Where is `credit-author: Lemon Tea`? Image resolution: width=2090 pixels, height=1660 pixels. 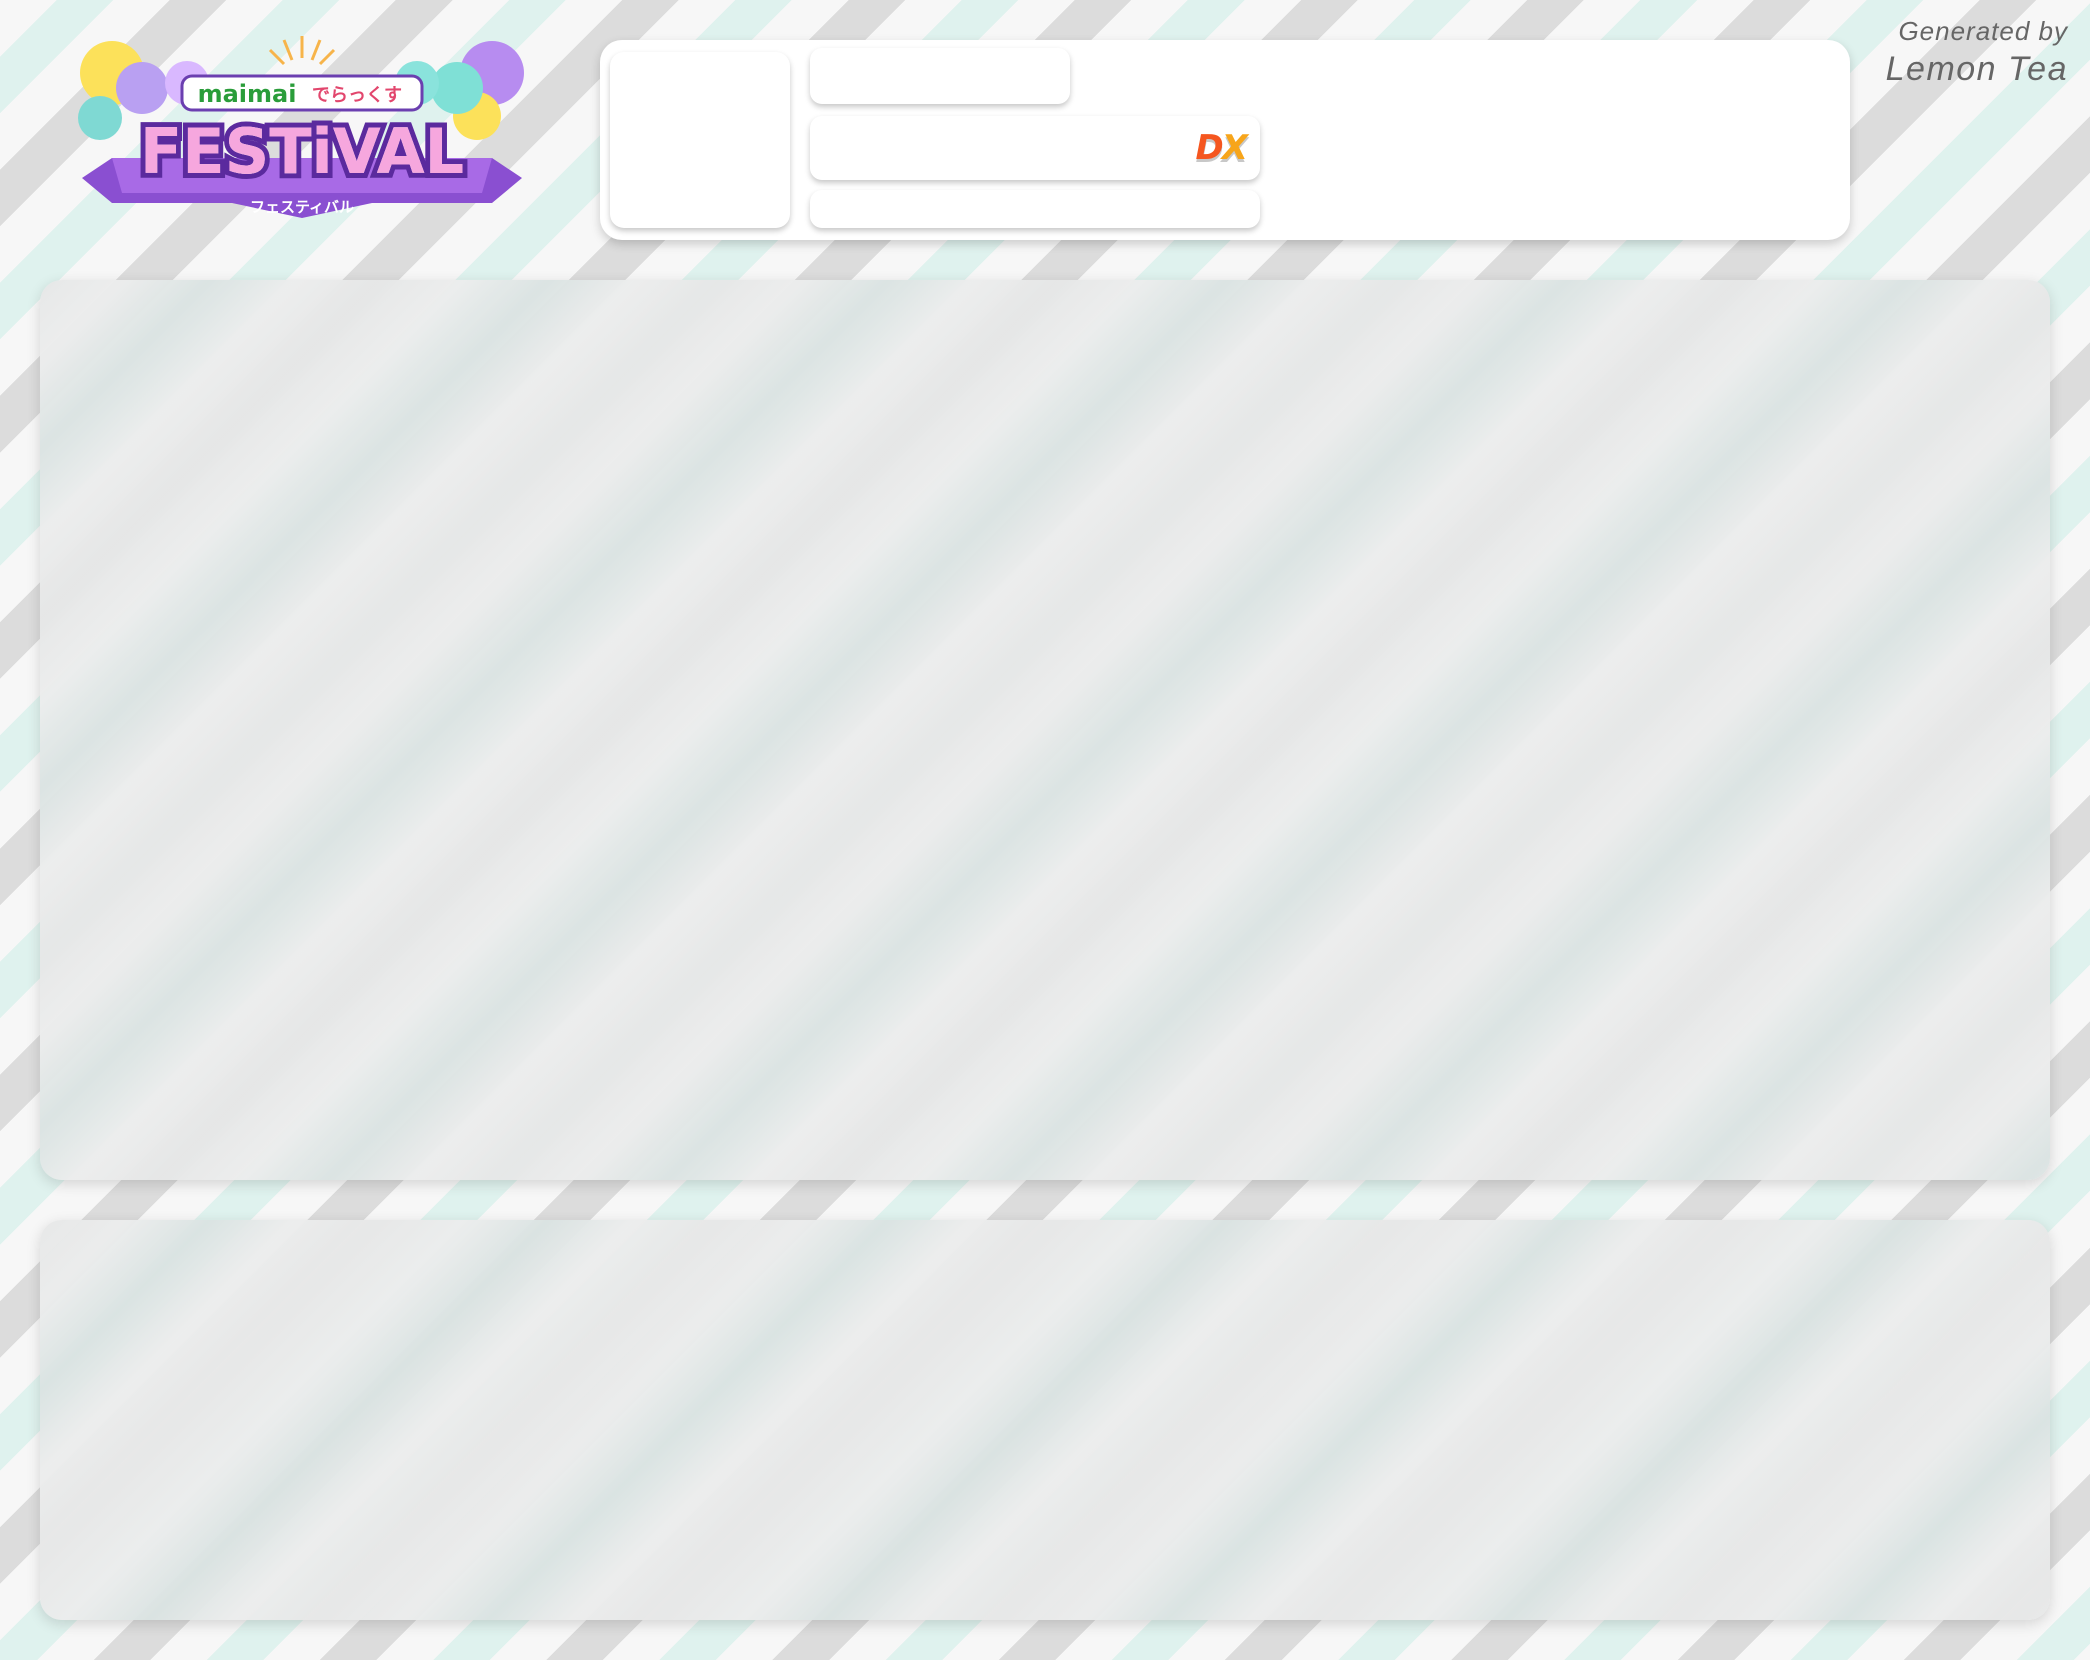 credit-author: Lemon Tea is located at coordinates (1976, 69).